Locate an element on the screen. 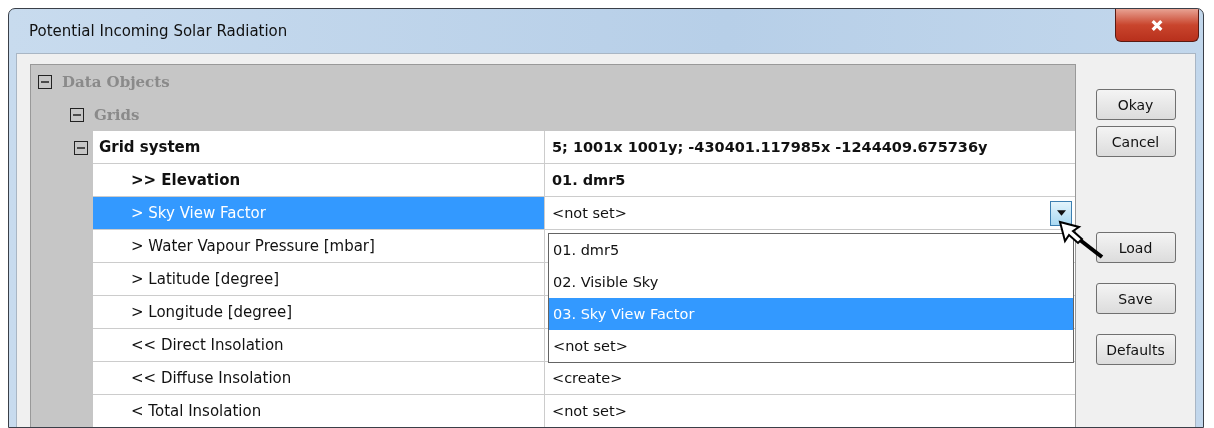  property-name: > Water Vapour Pressure [mbar] is located at coordinates (319, 246).